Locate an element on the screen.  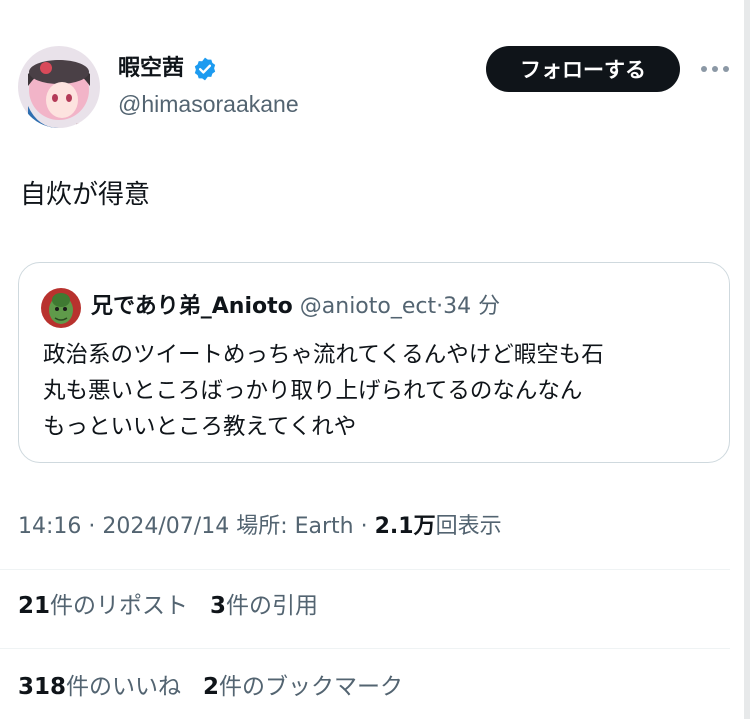
author-avatar is located at coordinates (59, 87).